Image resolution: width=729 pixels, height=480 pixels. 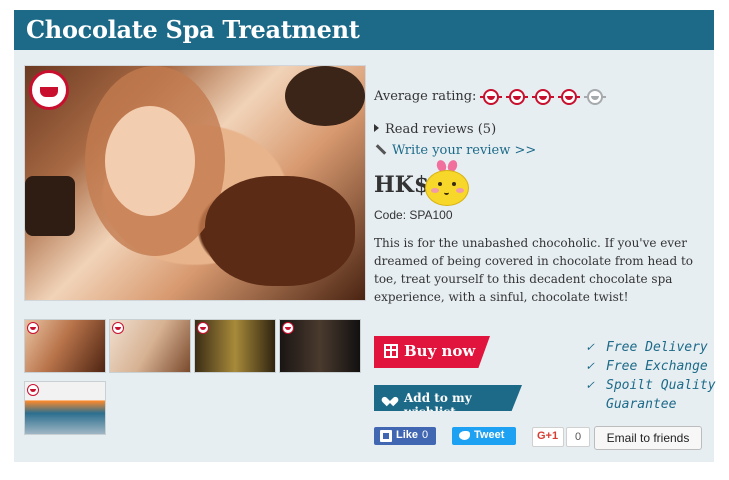 I want to click on gplus-count: 0, so click(x=578, y=437).